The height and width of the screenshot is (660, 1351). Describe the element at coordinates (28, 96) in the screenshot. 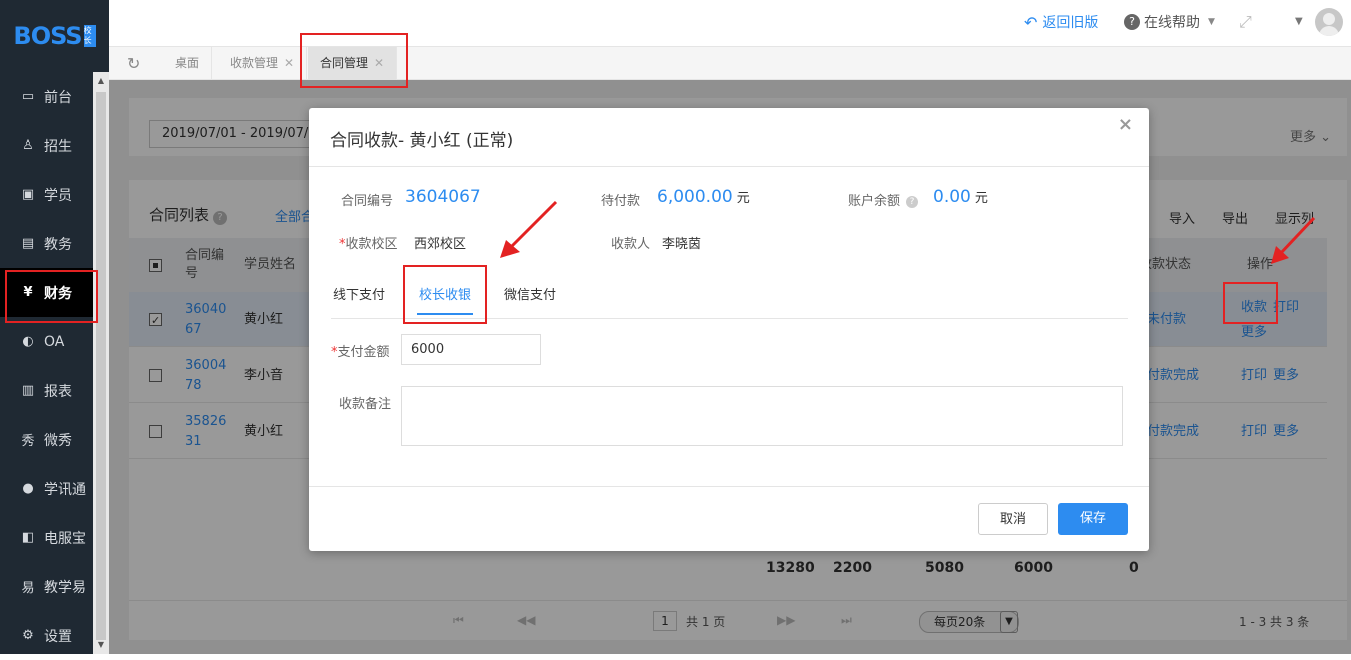

I see `calendar-icon: ▭` at that location.